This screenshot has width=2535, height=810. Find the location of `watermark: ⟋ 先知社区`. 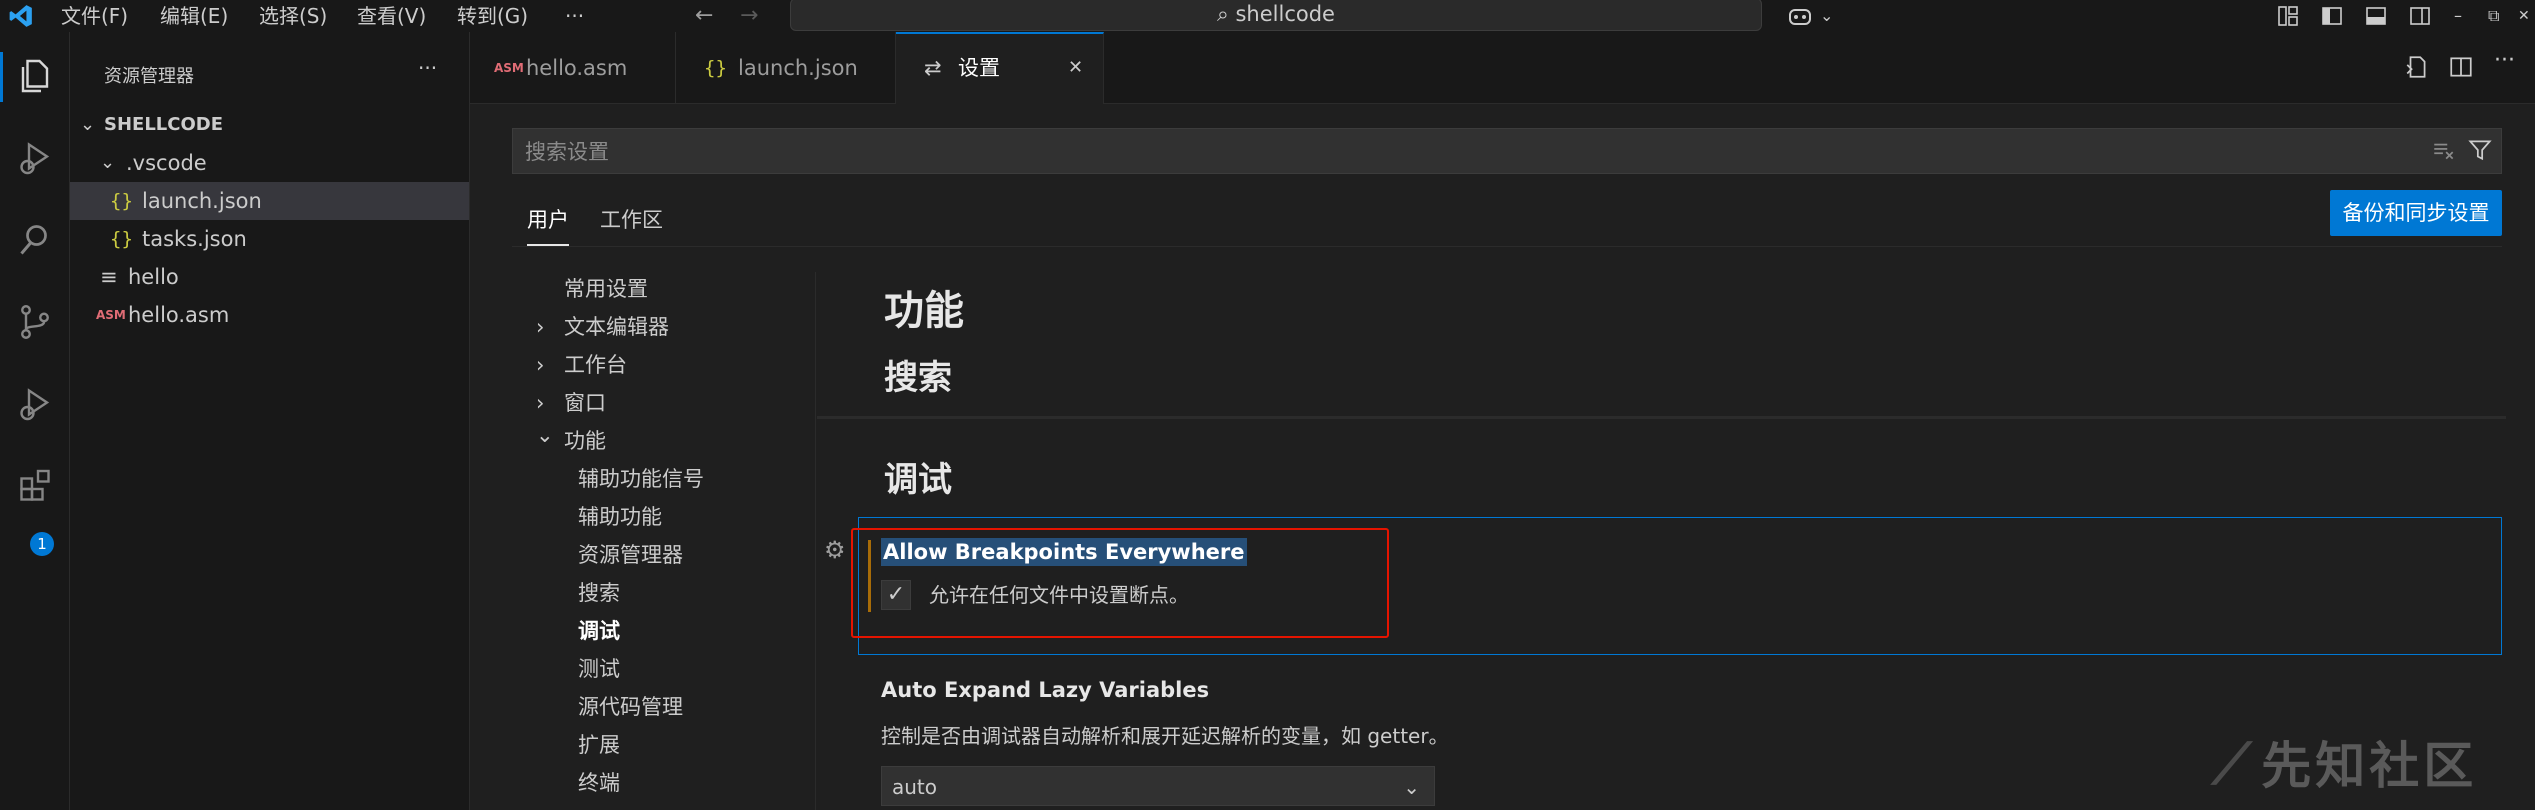

watermark: ⟋ 先知社区 is located at coordinates (2344, 762).